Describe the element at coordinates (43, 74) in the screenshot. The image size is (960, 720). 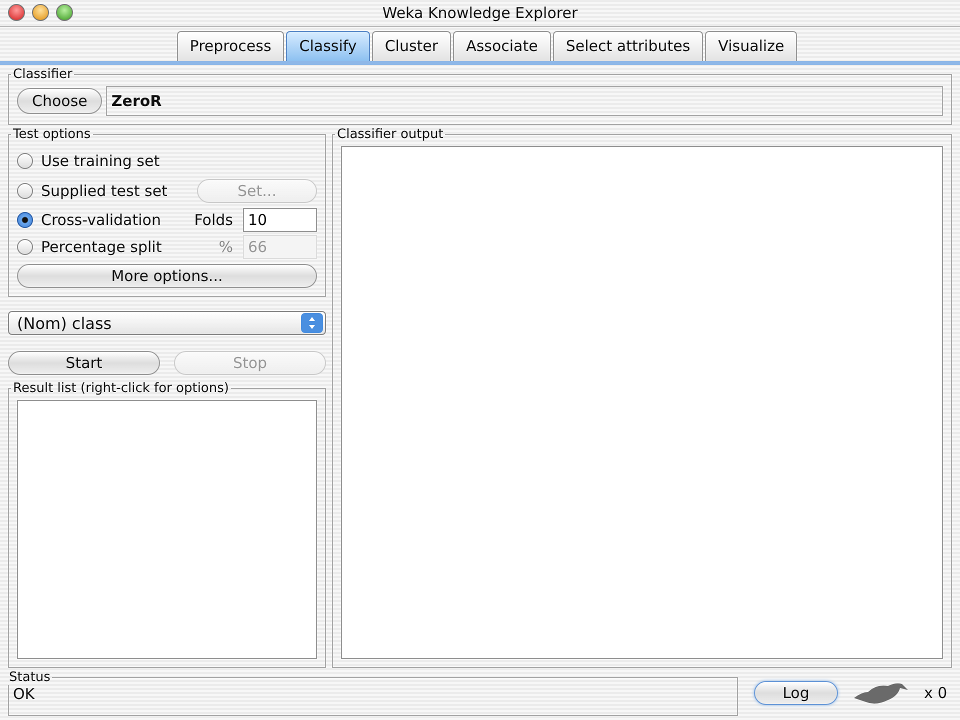
I see `group-title: Classifier` at that location.